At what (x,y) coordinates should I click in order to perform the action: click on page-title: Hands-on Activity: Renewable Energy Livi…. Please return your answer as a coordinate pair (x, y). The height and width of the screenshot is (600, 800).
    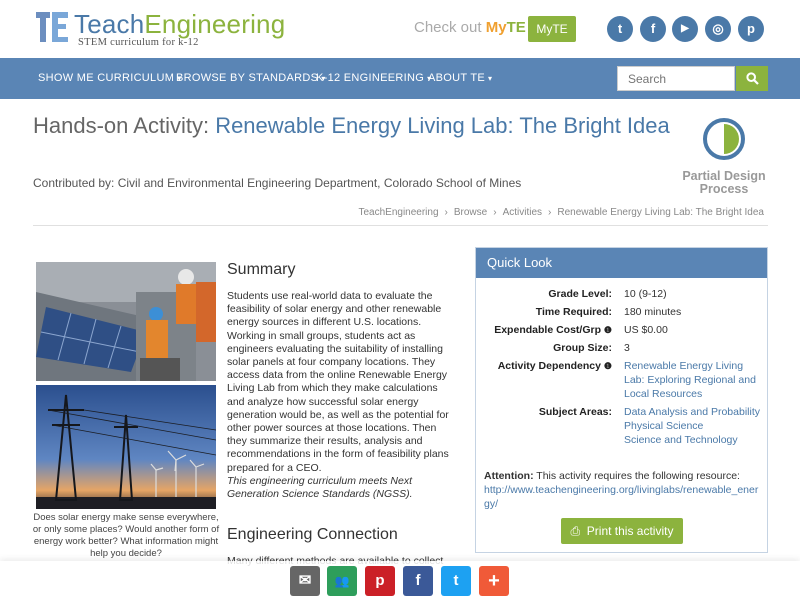
    Looking at the image, I should click on (351, 125).